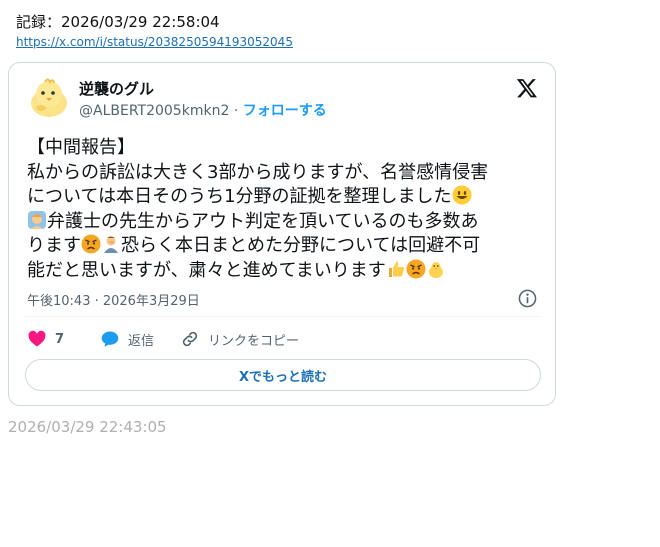  Describe the element at coordinates (435, 269) in the screenshot. I see `baby-chick-emoji-icon` at that location.